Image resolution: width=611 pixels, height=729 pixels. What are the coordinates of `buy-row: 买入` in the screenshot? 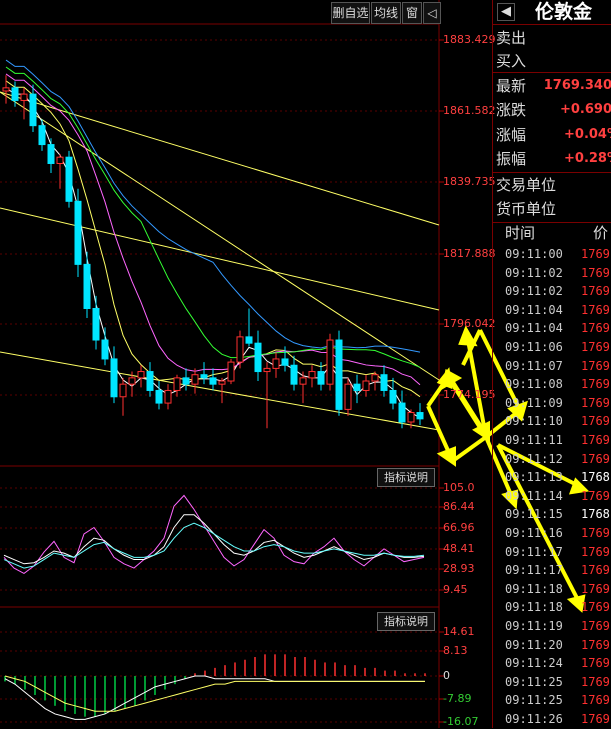 It's located at (552, 61).